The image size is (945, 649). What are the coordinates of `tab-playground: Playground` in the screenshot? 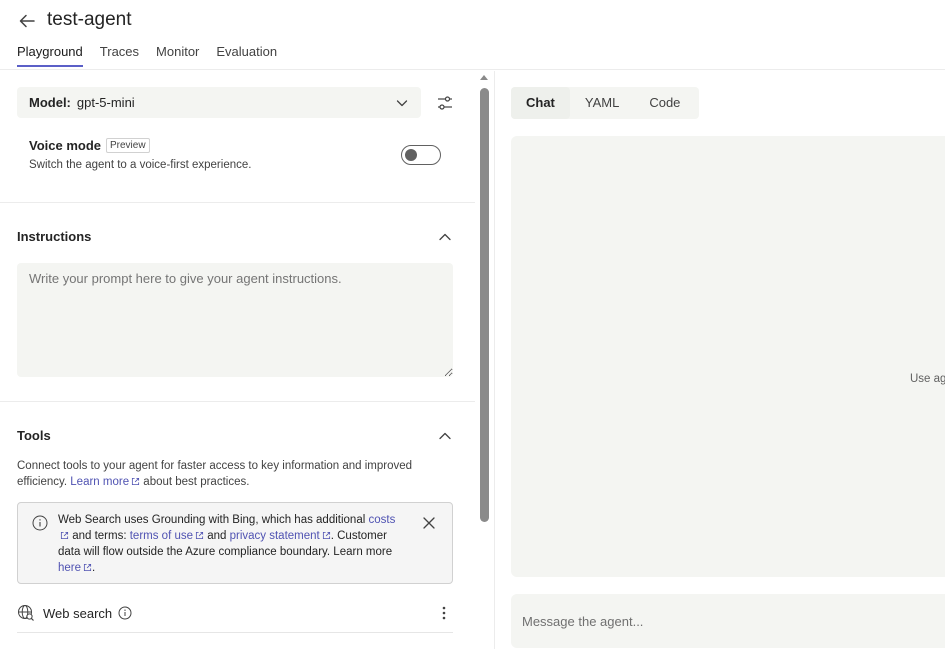 It's located at (50, 55).